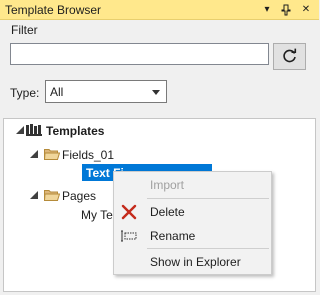 Image resolution: width=320 pixels, height=295 pixels. Describe the element at coordinates (79, 196) in the screenshot. I see `tree-folder-pages-label: Pages` at that location.